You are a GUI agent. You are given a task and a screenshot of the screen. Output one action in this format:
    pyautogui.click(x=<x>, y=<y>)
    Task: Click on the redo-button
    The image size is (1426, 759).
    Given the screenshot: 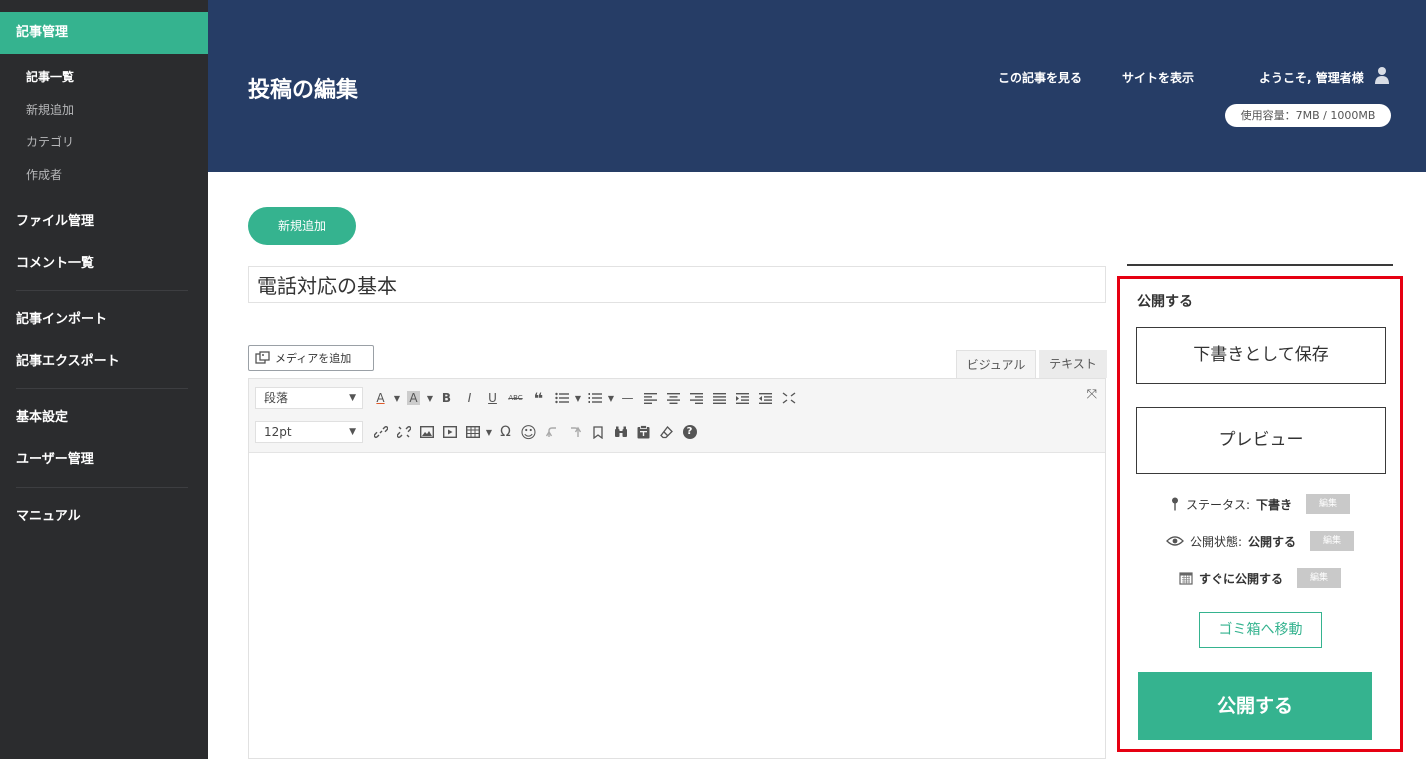 What is the action you would take?
    pyautogui.click(x=574, y=432)
    